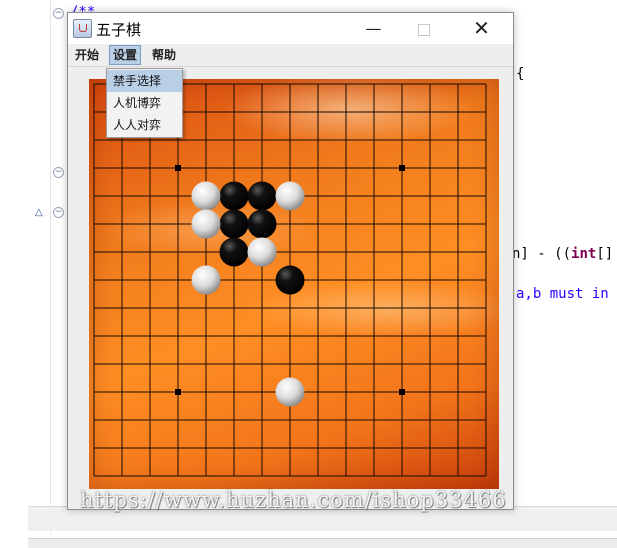  What do you see at coordinates (164, 55) in the screenshot?
I see `menu-help: 帮助` at bounding box center [164, 55].